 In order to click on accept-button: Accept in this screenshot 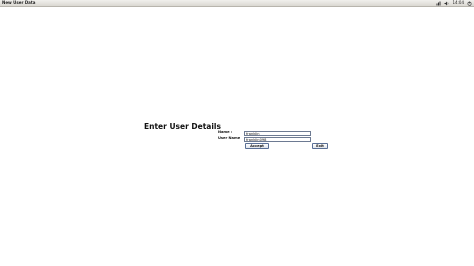, I will do `click(257, 146)`.